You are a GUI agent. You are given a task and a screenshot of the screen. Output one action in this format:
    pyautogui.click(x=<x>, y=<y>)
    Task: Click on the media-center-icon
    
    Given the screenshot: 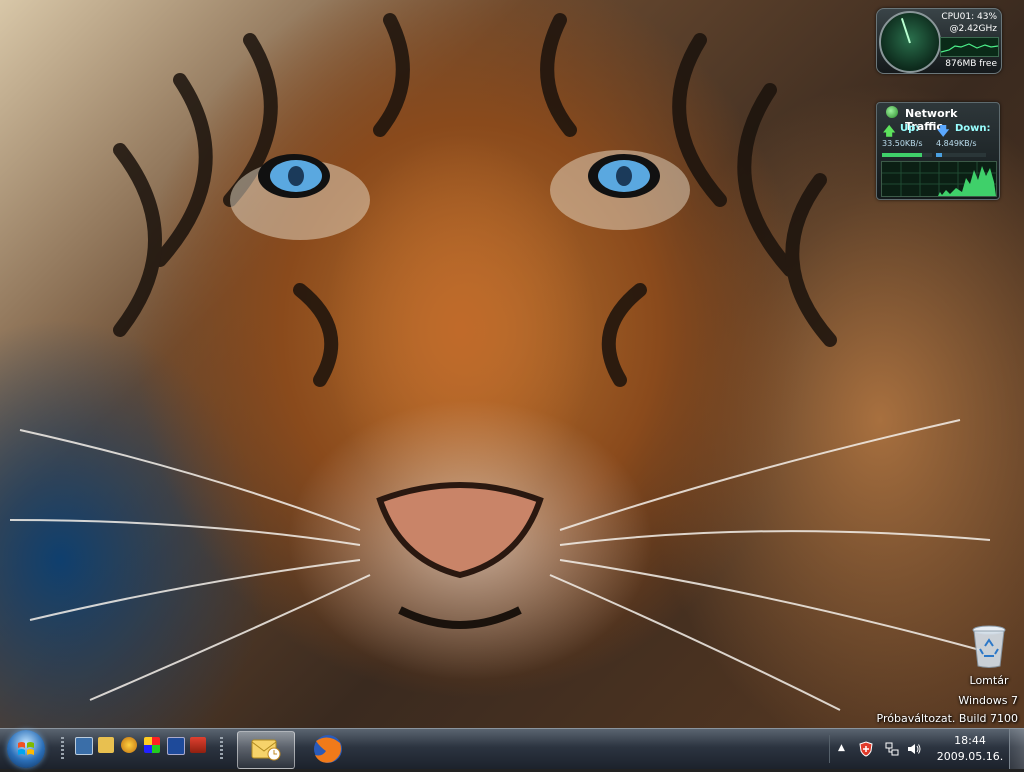 What is the action you would take?
    pyautogui.click(x=152, y=745)
    